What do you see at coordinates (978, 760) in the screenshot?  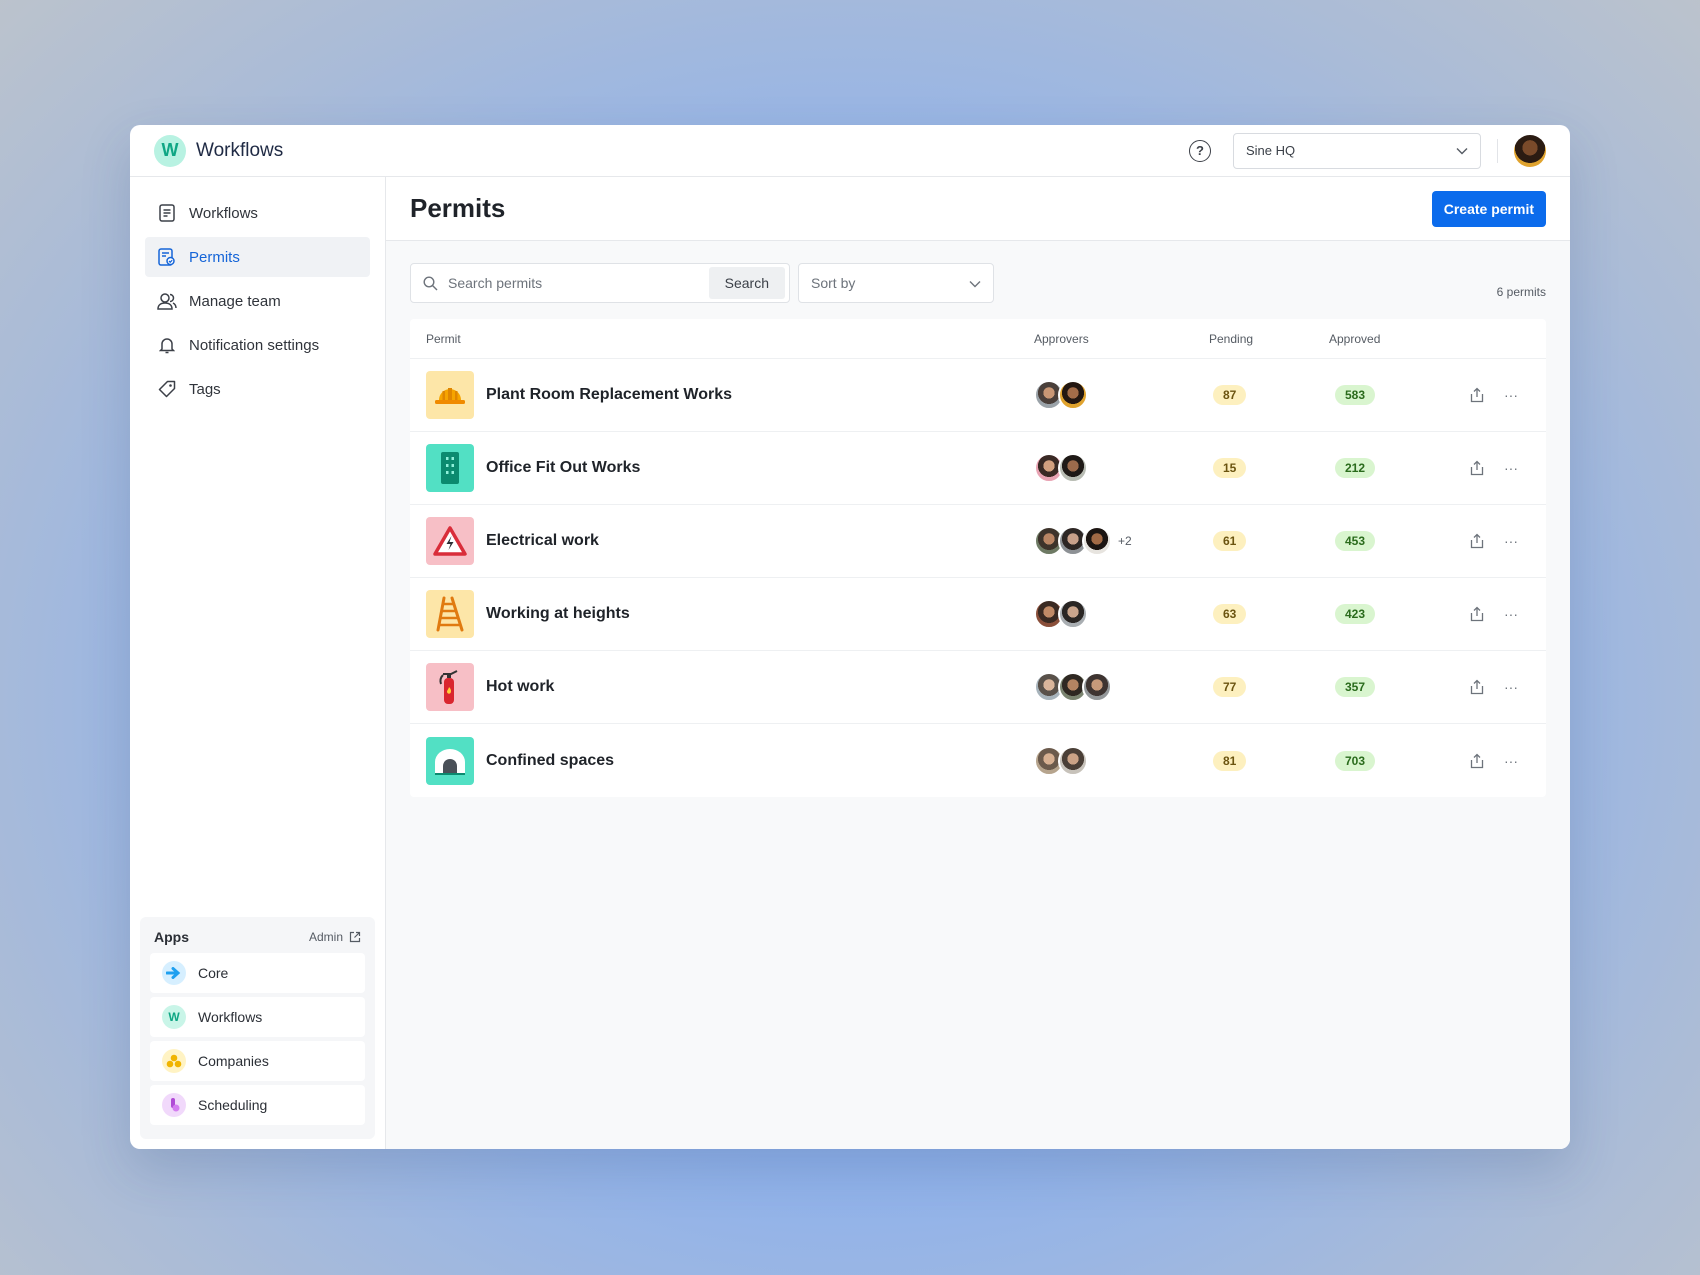 I see `table-row: Confined spaces 81 703 ···` at bounding box center [978, 760].